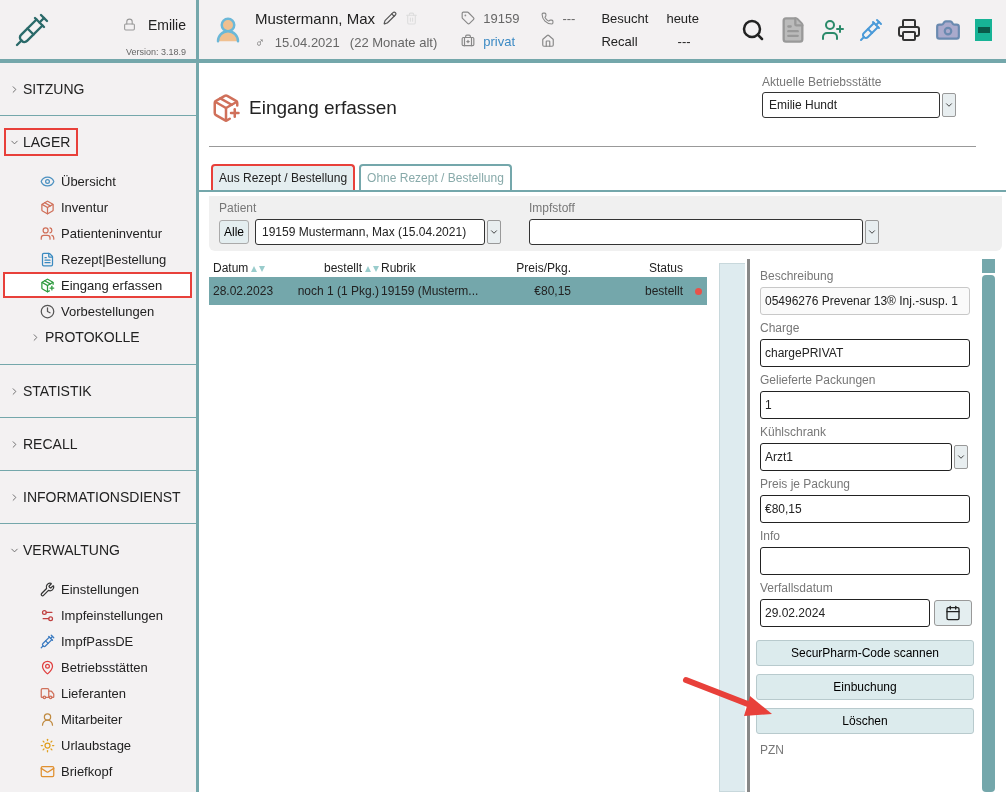 The image size is (1006, 792). What do you see at coordinates (865, 301) in the screenshot?
I see `input-field: 05496276 Prevenar 13® Inj.-susp. 1` at bounding box center [865, 301].